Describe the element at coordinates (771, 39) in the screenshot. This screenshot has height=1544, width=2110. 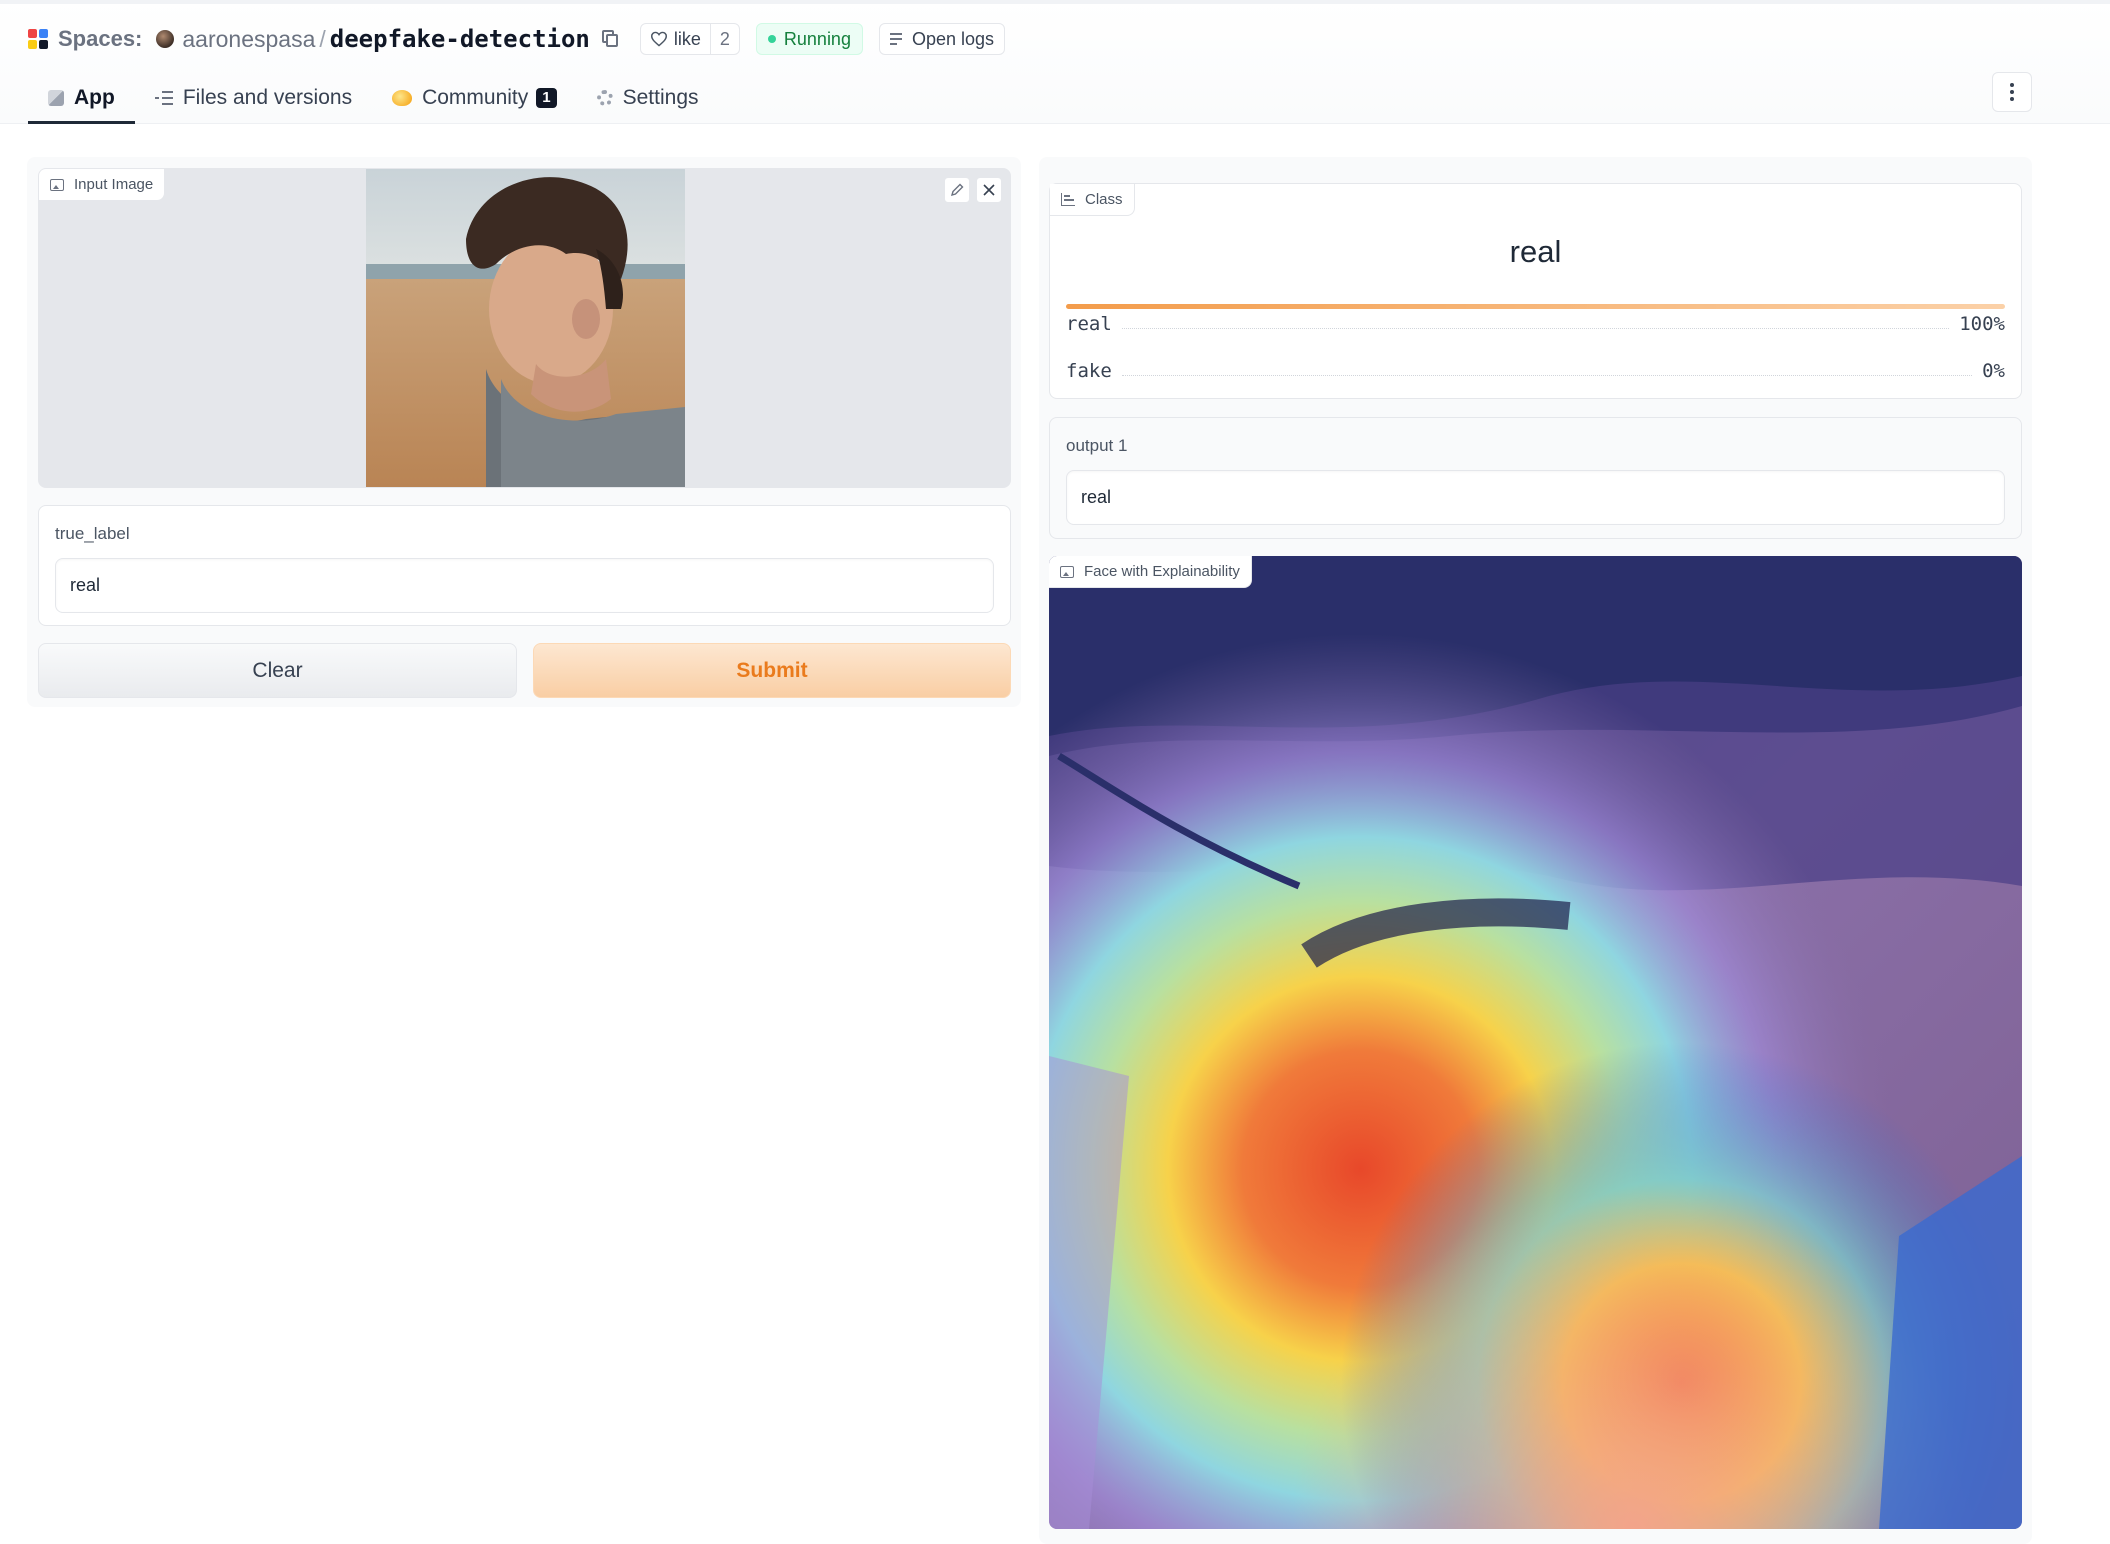
I see `status-dot-icon` at that location.